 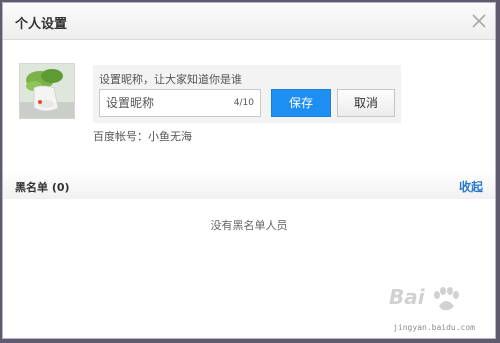 I want to click on dialog-title: 个人设置, so click(x=41, y=24).